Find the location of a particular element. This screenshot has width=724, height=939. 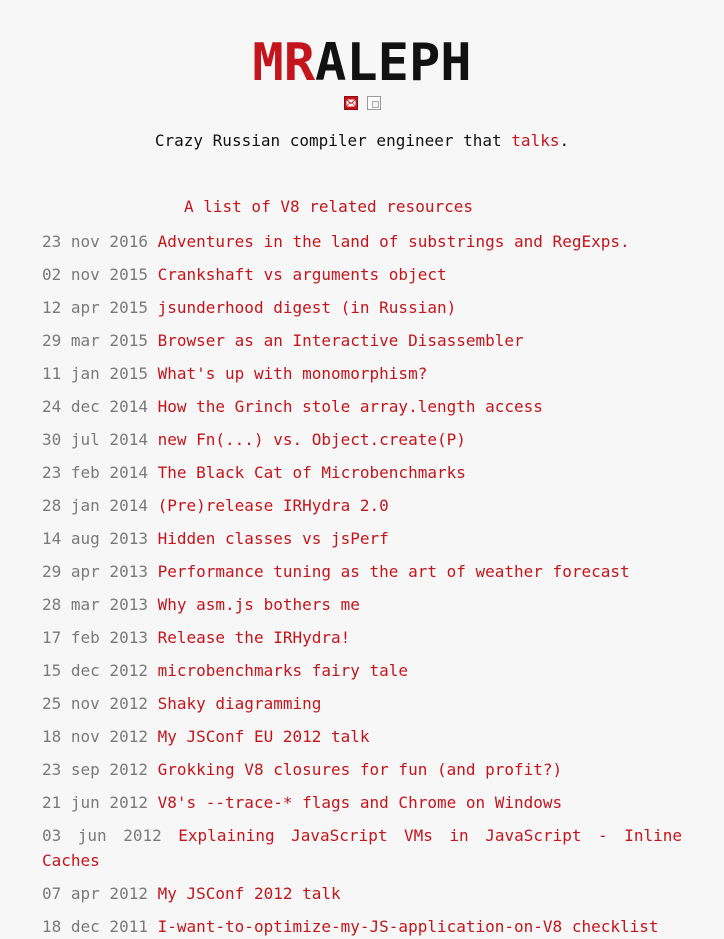

mail-icon is located at coordinates (350, 103).